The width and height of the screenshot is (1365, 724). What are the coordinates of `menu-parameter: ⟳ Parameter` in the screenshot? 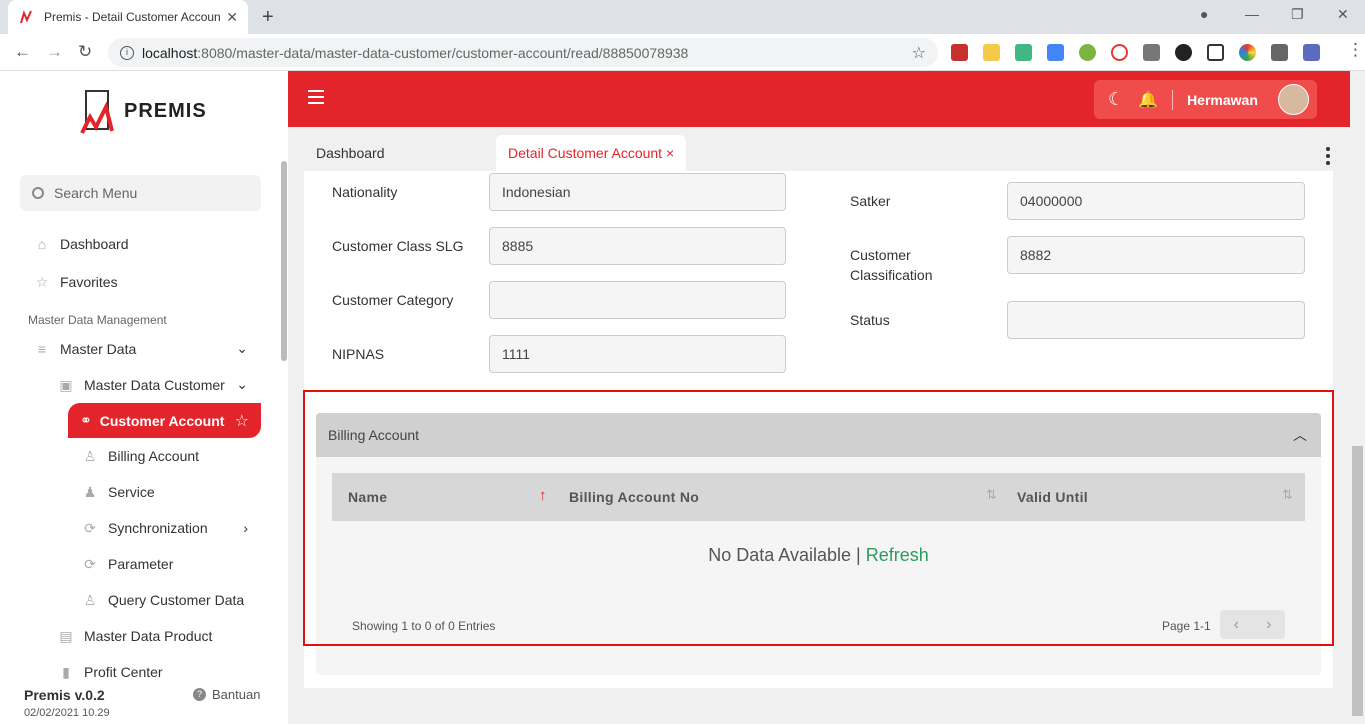 It's located at (127, 564).